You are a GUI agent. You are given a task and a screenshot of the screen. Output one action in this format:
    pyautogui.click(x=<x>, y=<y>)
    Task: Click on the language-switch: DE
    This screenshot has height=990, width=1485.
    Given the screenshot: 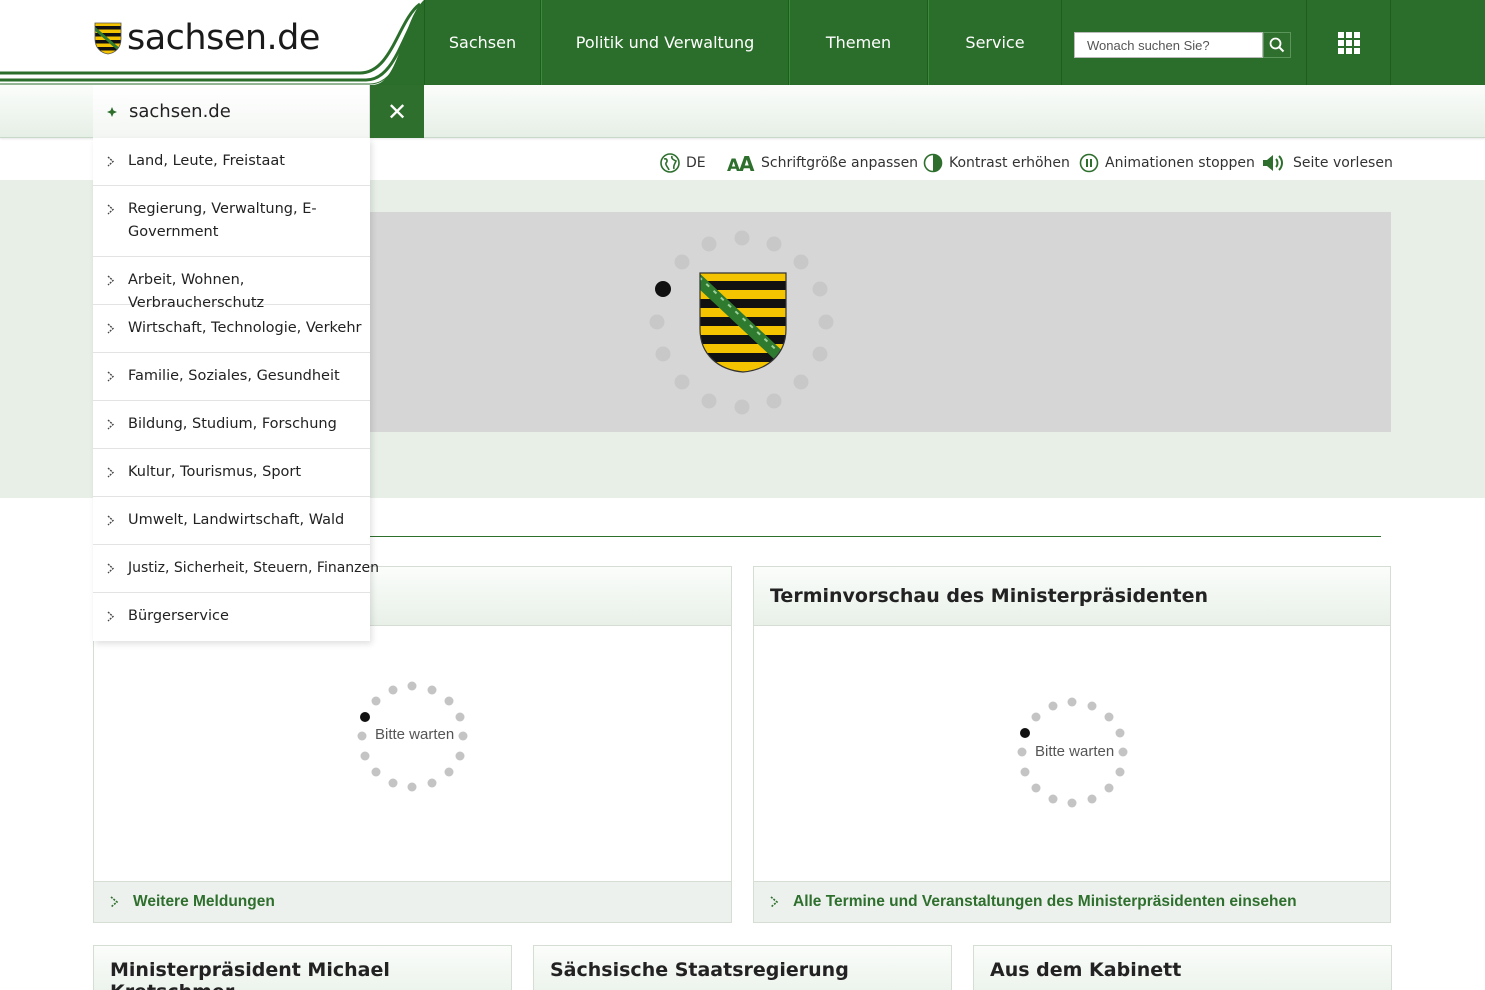 What is the action you would take?
    pyautogui.click(x=683, y=163)
    